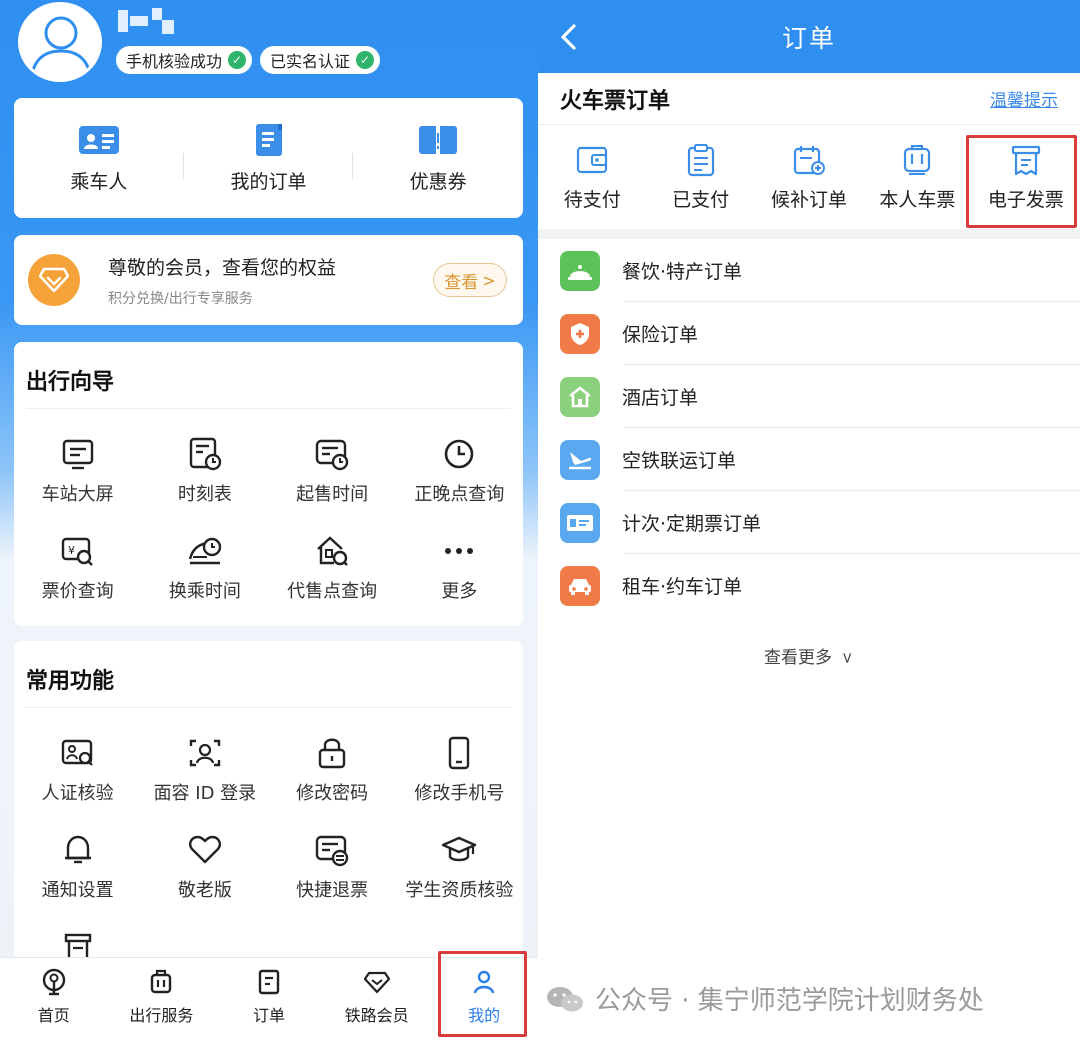 The width and height of the screenshot is (1080, 1040). Describe the element at coordinates (332, 793) in the screenshot. I see `func-label: 修改密码` at that location.